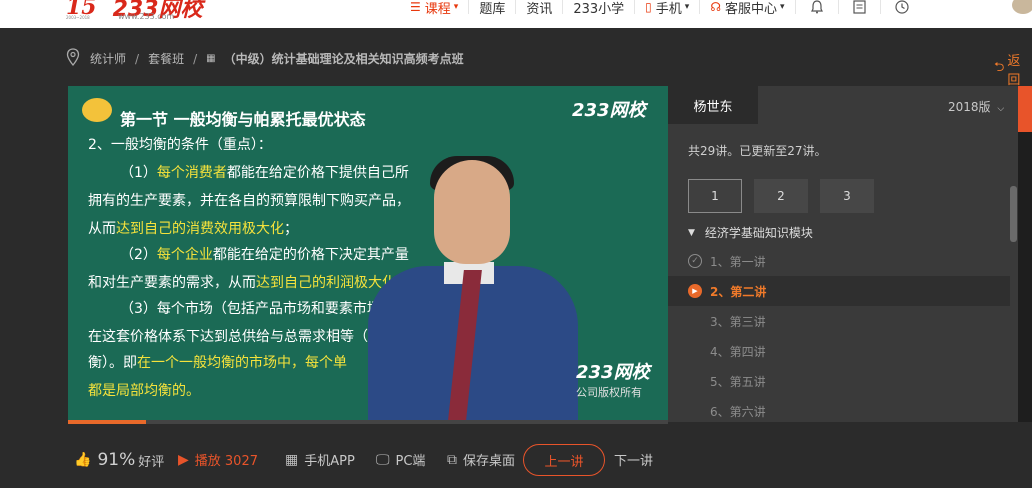 This screenshot has width=1032, height=488. What do you see at coordinates (146, 16) in the screenshot?
I see `brand-site: www.233.com` at bounding box center [146, 16].